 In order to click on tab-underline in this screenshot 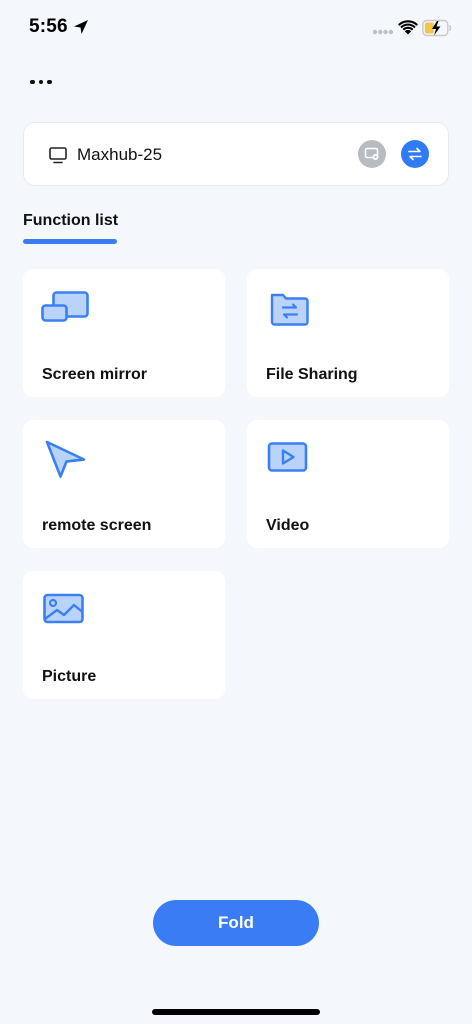, I will do `click(70, 241)`.